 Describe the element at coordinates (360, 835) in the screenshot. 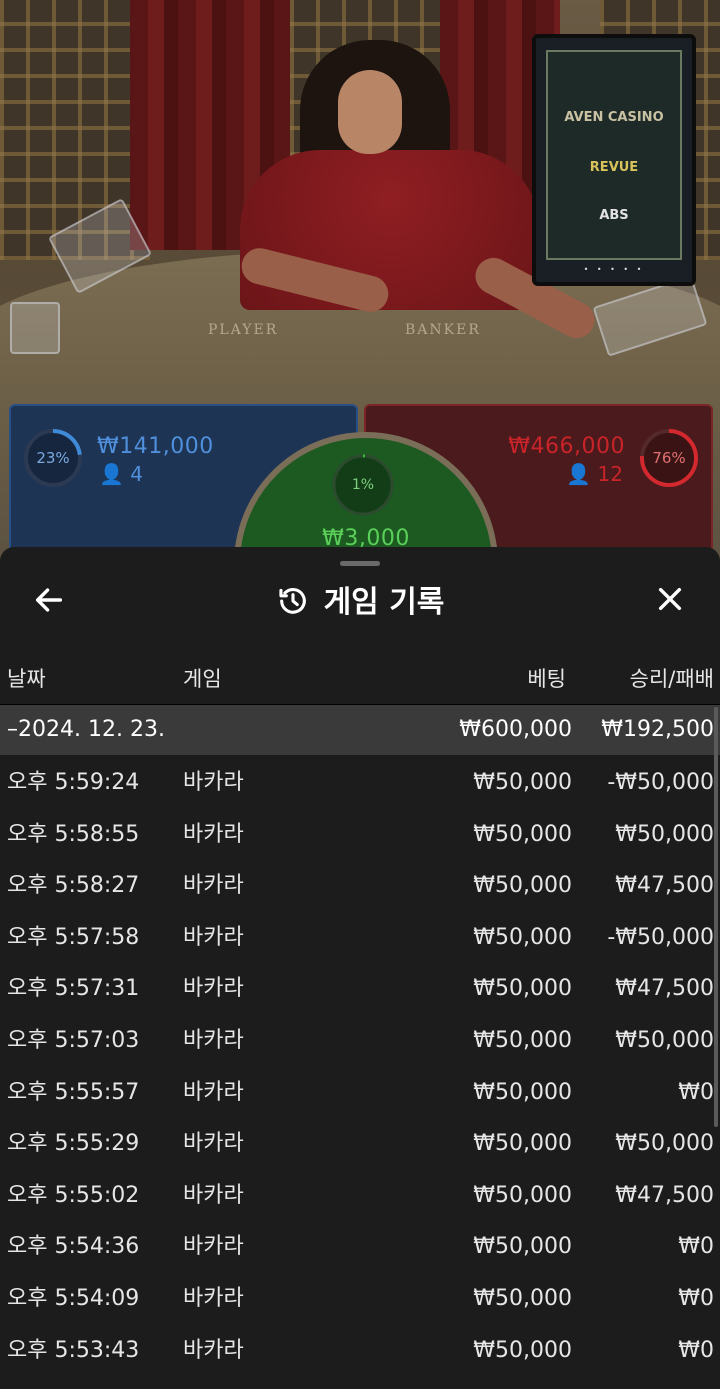

I see `table-row: 오후 5:58:55 바카라 ₩50,000 ₩50,000` at that location.